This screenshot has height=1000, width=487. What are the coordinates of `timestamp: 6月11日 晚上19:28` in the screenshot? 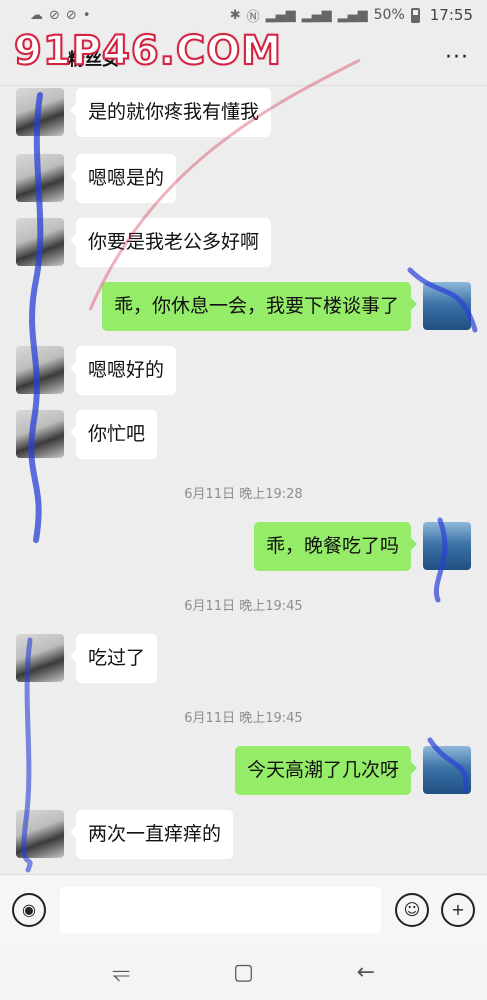 It's located at (243, 494).